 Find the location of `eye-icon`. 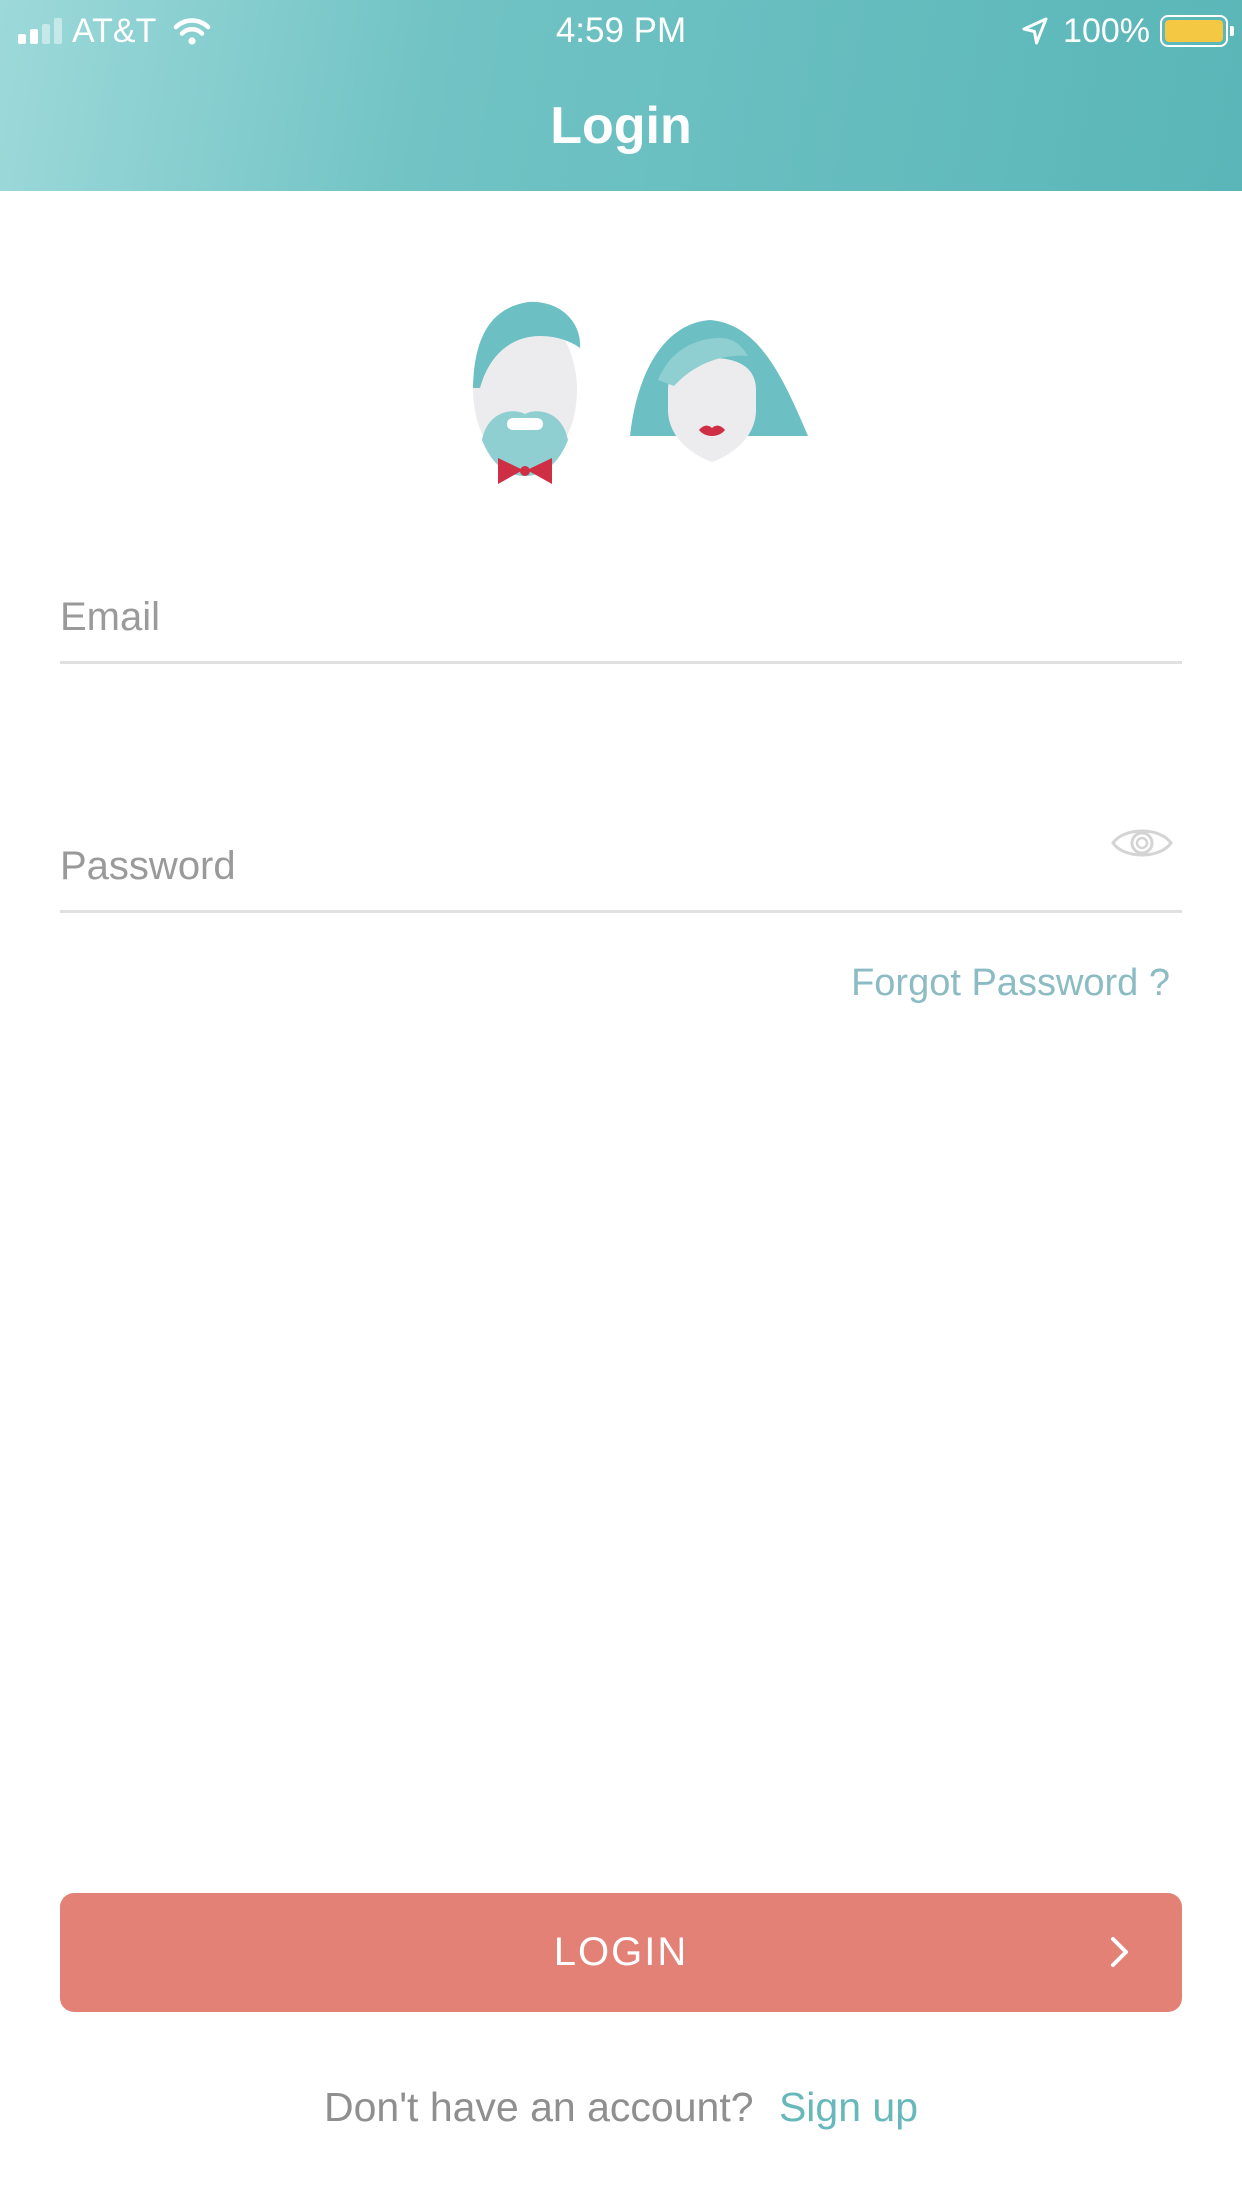

eye-icon is located at coordinates (1142, 843).